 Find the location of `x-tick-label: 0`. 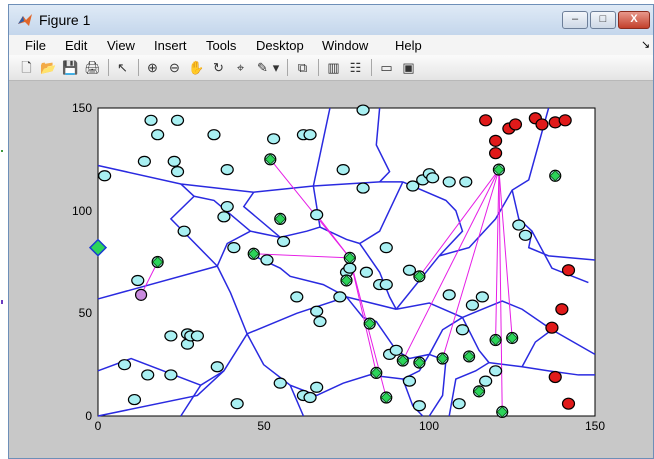

x-tick-label: 0 is located at coordinates (98, 426).